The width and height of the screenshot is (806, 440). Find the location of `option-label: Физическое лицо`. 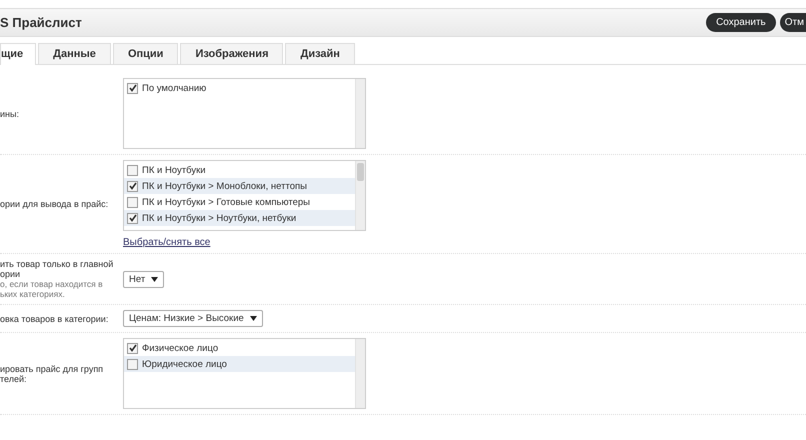

option-label: Физическое лицо is located at coordinates (180, 348).